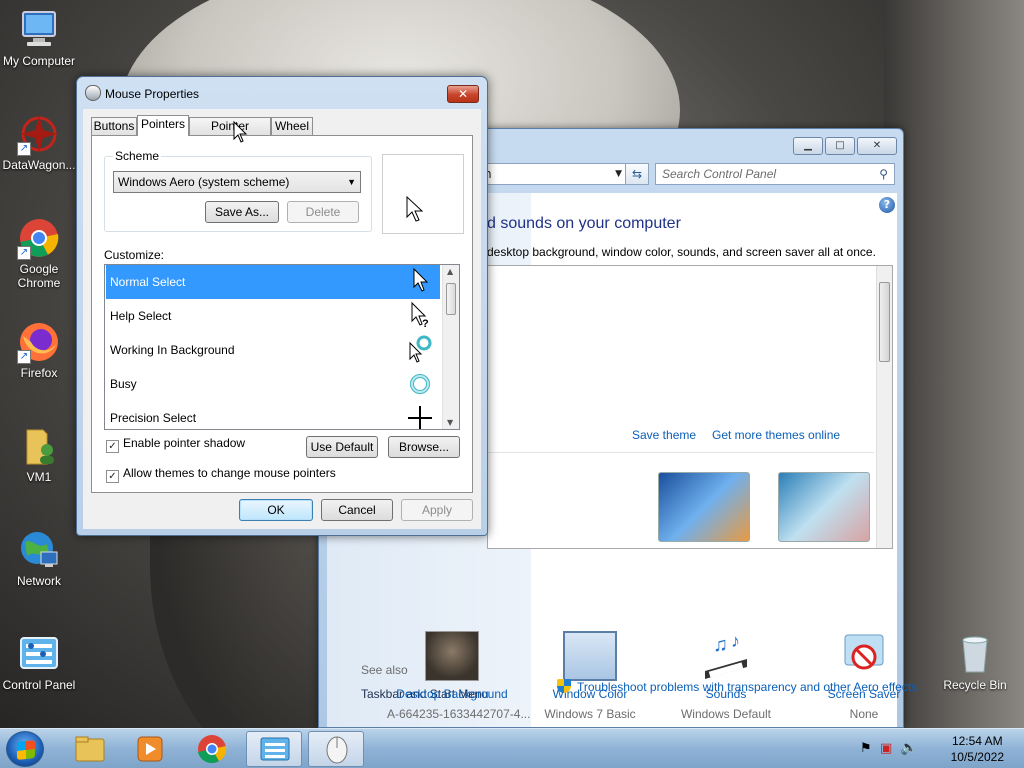 The image size is (1024, 768). I want to click on desktop-icon-my-computer: My Computer, so click(39, 38).